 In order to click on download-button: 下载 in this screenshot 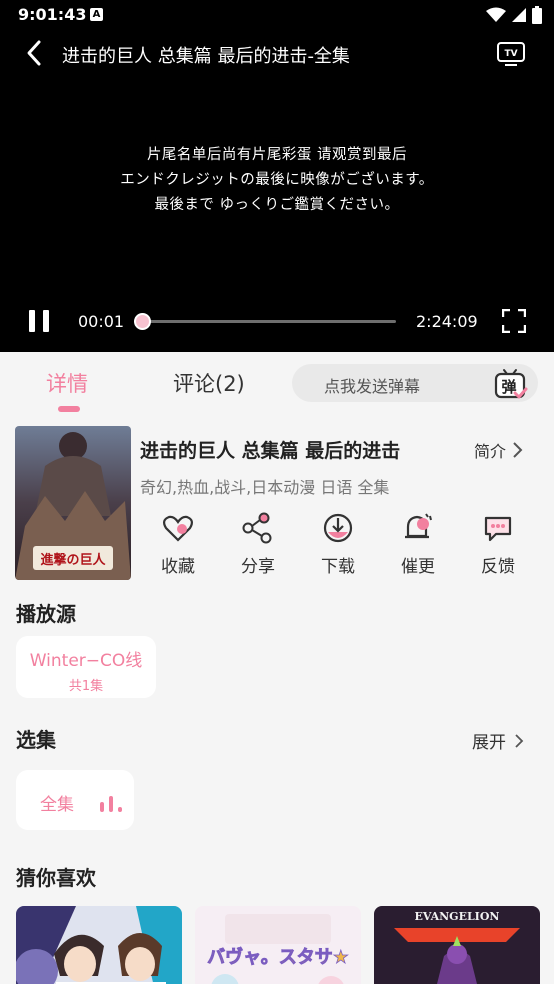, I will do `click(338, 542)`.